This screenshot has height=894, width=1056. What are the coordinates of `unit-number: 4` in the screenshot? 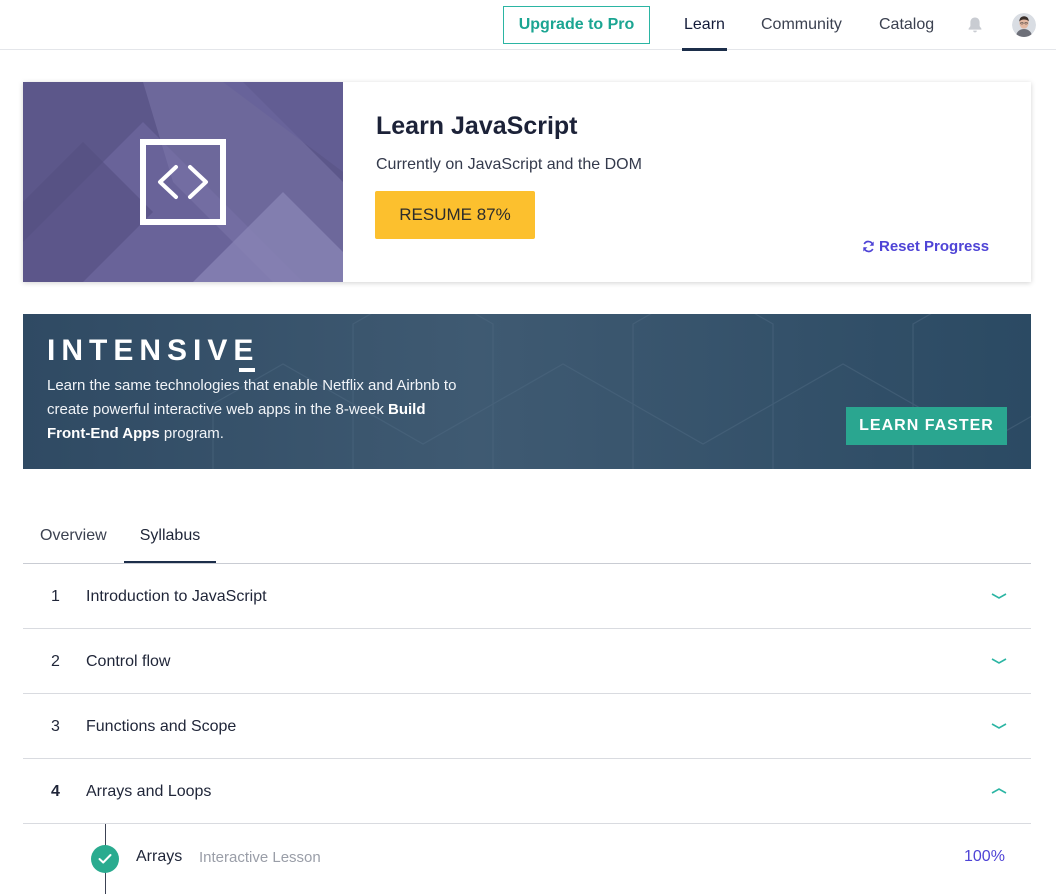 It's located at (55, 791).